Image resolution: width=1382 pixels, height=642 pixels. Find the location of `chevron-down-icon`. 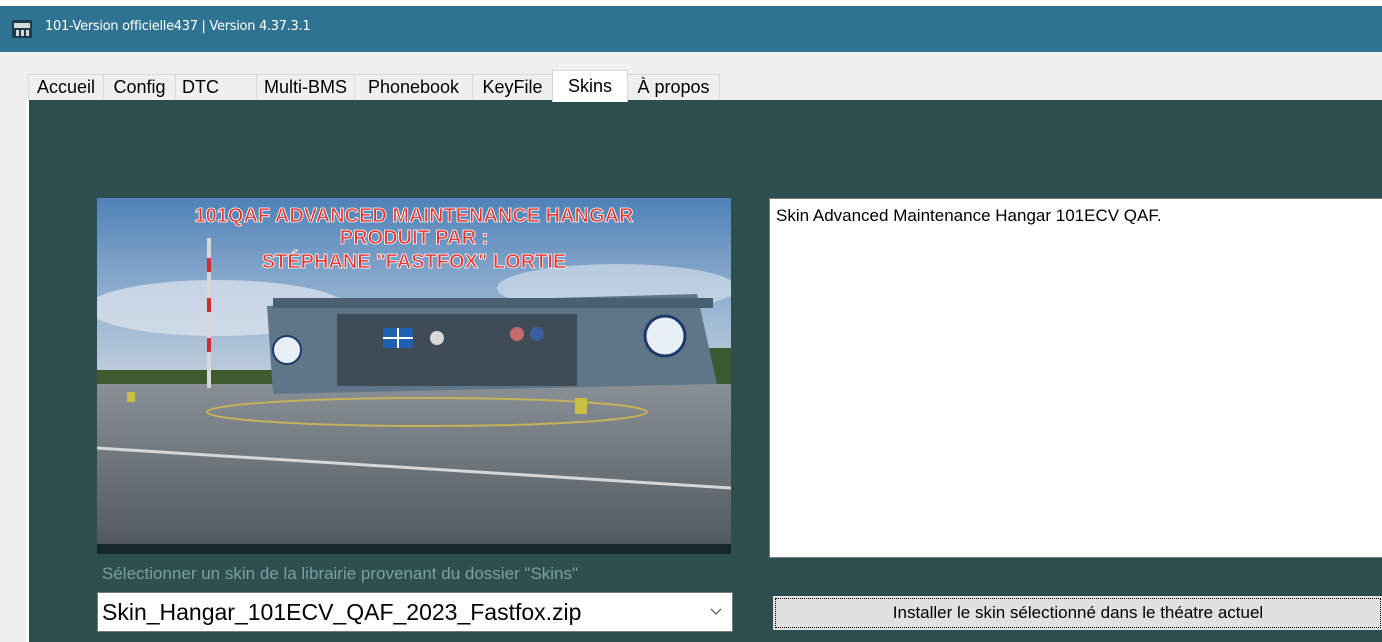

chevron-down-icon is located at coordinates (716, 612).